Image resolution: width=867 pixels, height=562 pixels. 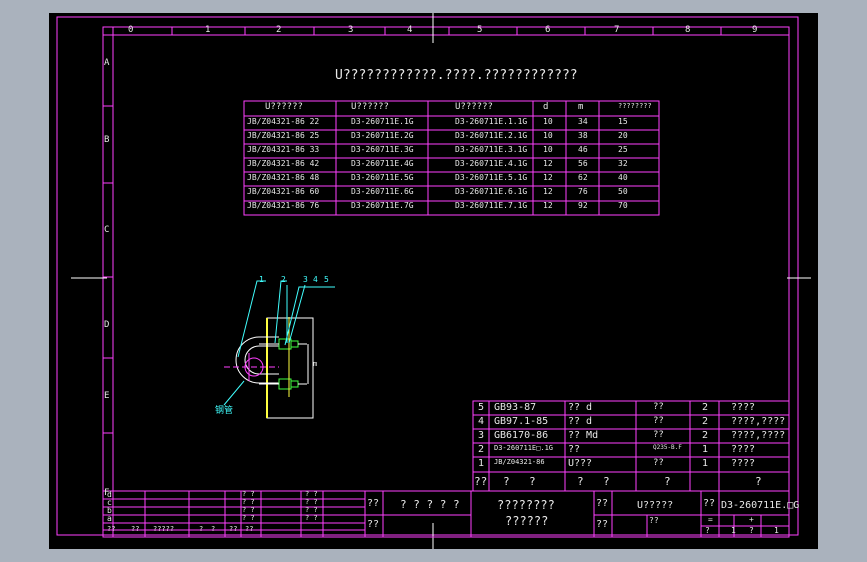 What do you see at coordinates (583, 191) in the screenshot?
I see `spec-cell: 76` at bounding box center [583, 191].